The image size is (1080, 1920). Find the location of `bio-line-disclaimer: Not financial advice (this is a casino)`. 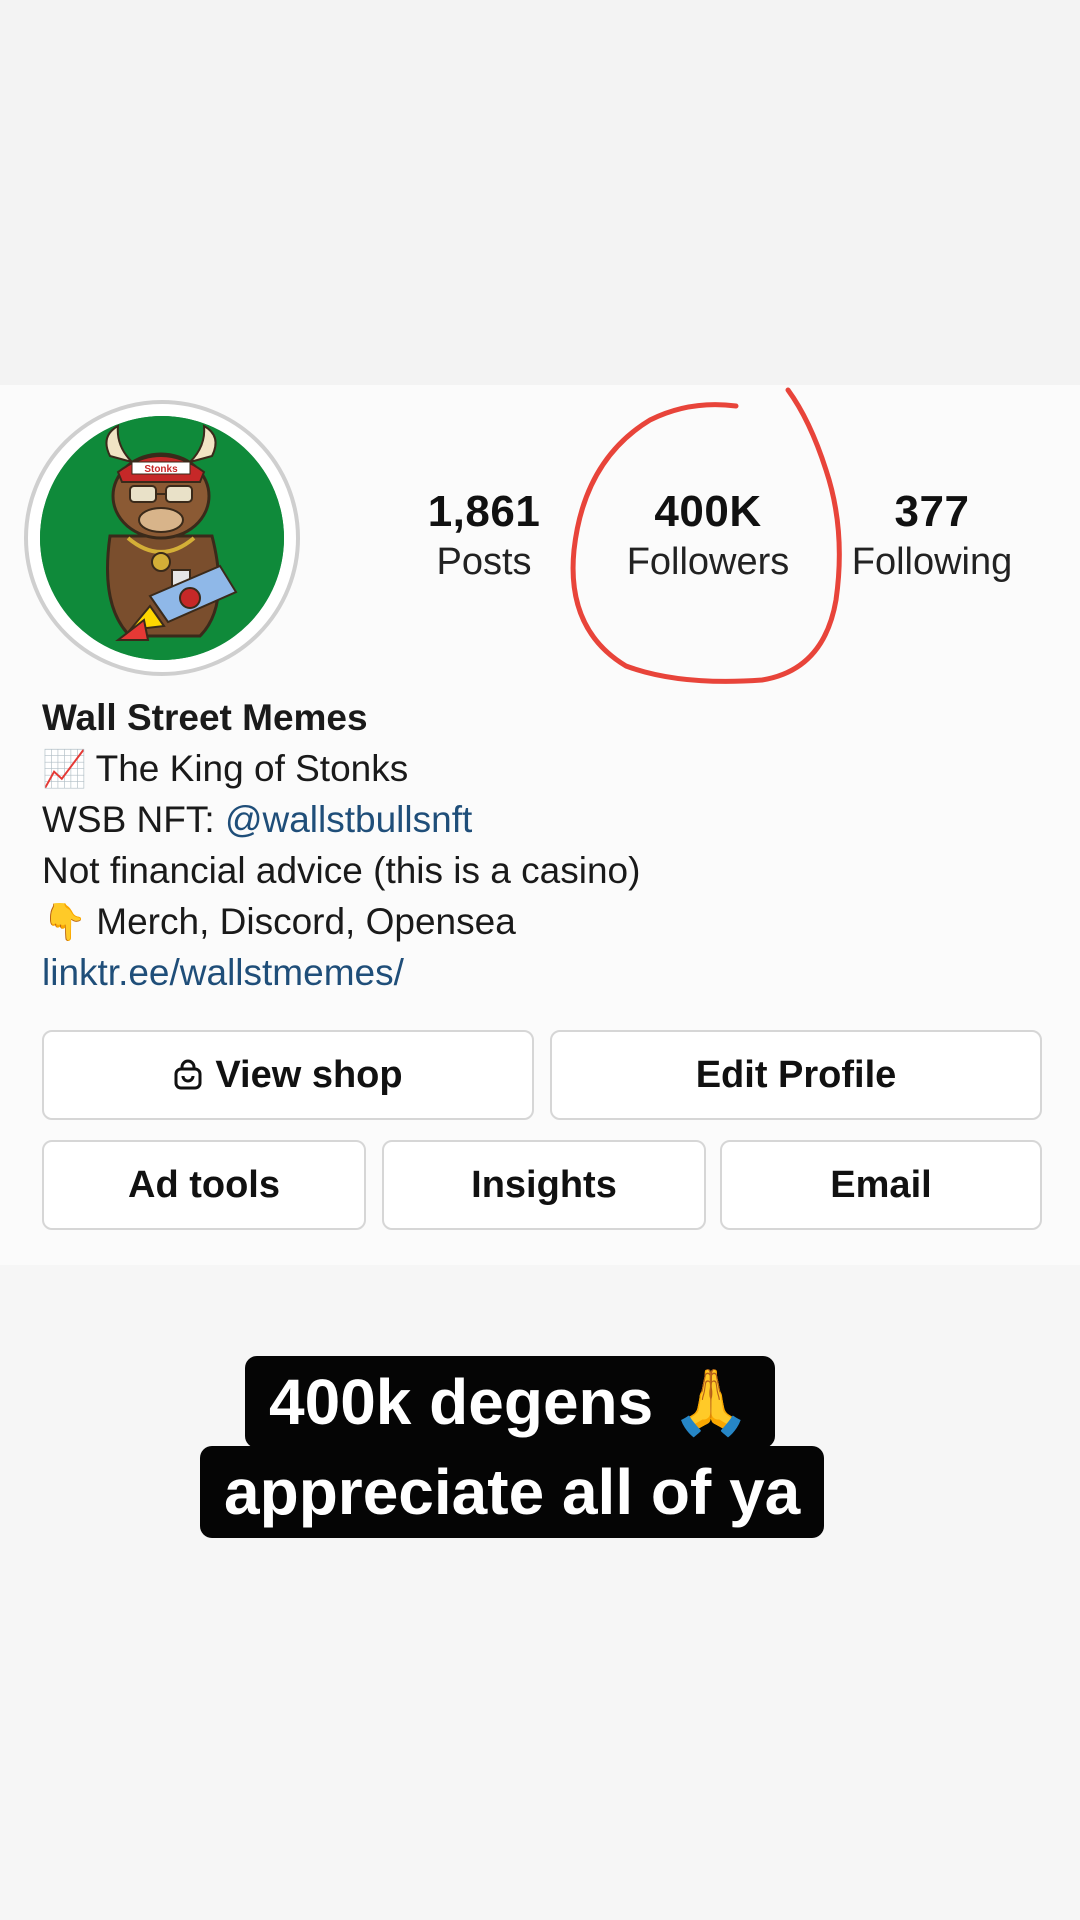

bio-line-disclaimer: Not financial advice (this is a casino) is located at coordinates (341, 870).